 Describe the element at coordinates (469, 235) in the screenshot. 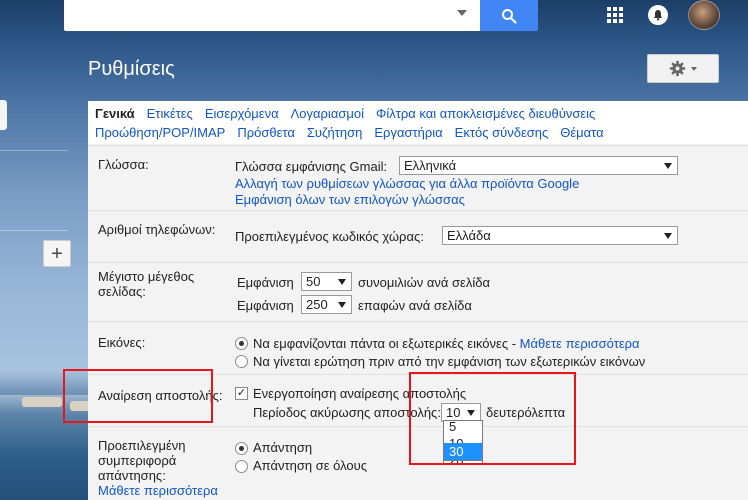

I see `country-code-value: Ελλάδα` at that location.